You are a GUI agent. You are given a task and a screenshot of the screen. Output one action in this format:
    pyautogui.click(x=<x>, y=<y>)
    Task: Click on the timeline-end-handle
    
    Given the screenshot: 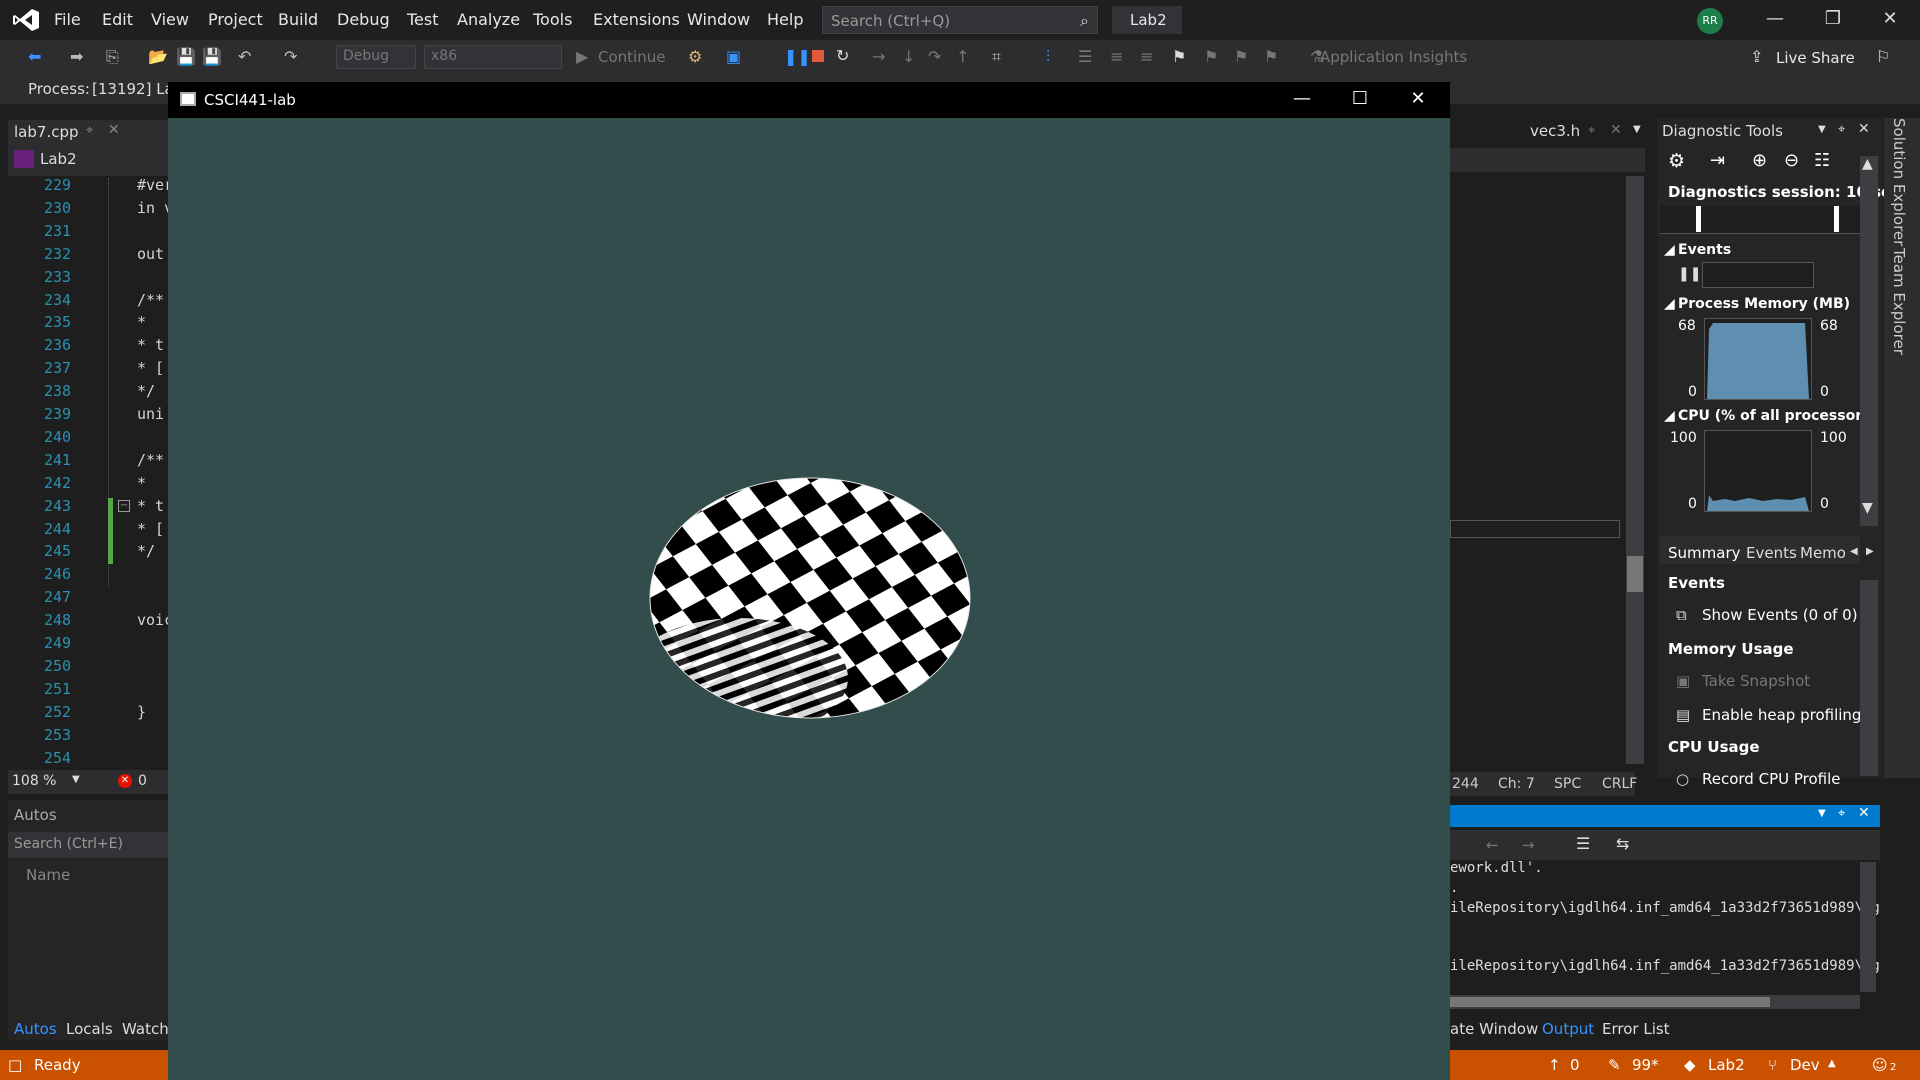 What is the action you would take?
    pyautogui.click(x=1836, y=219)
    